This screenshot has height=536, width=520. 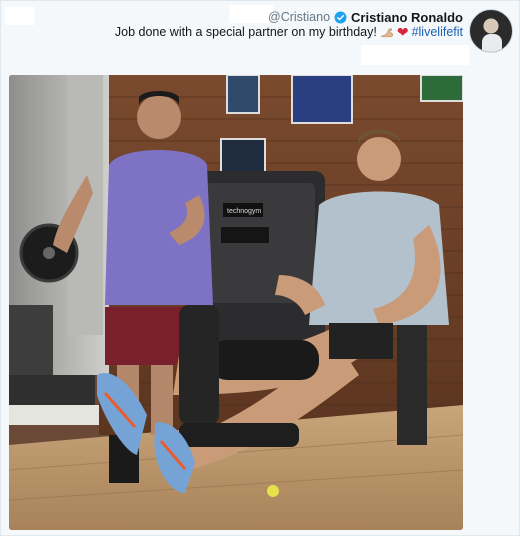 I want to click on verified-badge-icon, so click(x=340, y=17).